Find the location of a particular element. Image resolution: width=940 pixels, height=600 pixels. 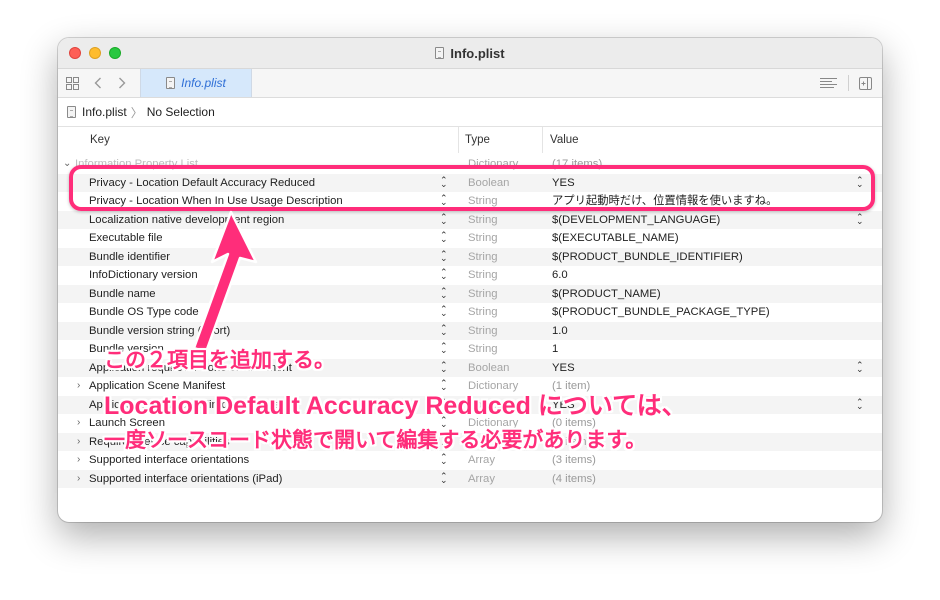

plist-row: Bundle name ⌃ ⌄ String $(PRODUCT_NAME) is located at coordinates (470, 294).